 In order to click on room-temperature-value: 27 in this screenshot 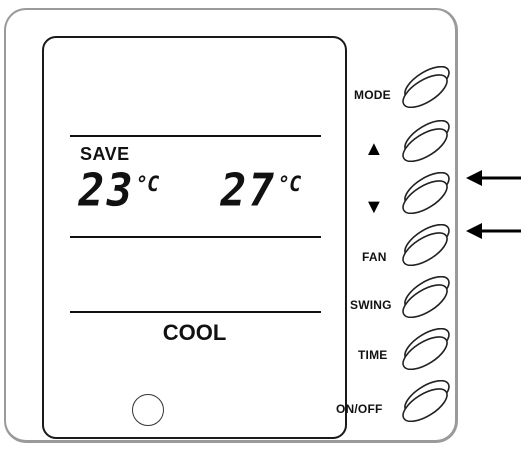, I will do `click(248, 191)`.